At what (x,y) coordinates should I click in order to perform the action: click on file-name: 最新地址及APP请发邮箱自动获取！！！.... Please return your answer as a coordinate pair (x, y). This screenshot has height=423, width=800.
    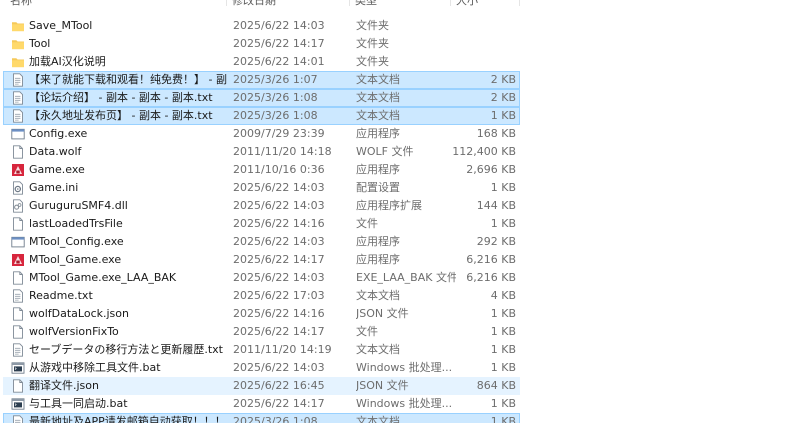
    Looking at the image, I should click on (128, 419).